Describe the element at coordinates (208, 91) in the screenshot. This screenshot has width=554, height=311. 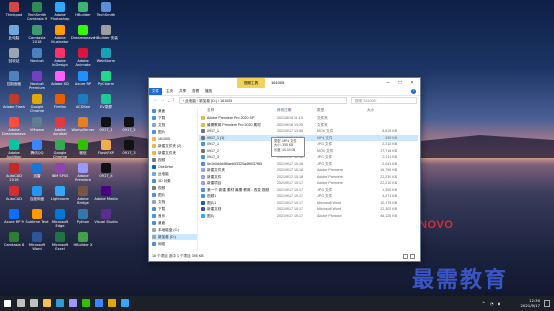
I see `ribbon-tab-play: 播放` at that location.